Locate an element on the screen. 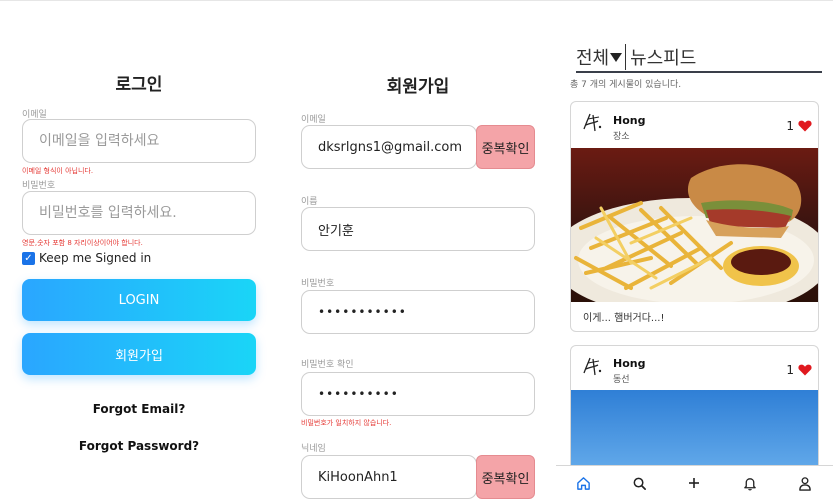  nav-notifications-button is located at coordinates (750, 483).